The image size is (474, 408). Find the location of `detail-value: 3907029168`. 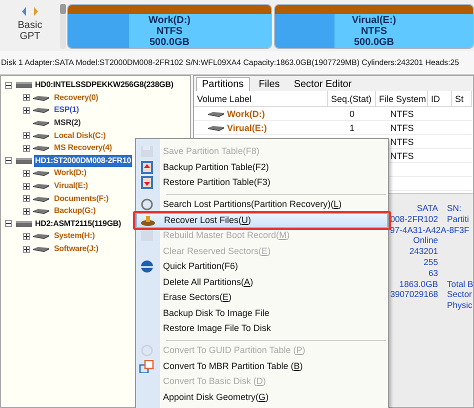

detail-value: 3907029168 is located at coordinates (414, 294).